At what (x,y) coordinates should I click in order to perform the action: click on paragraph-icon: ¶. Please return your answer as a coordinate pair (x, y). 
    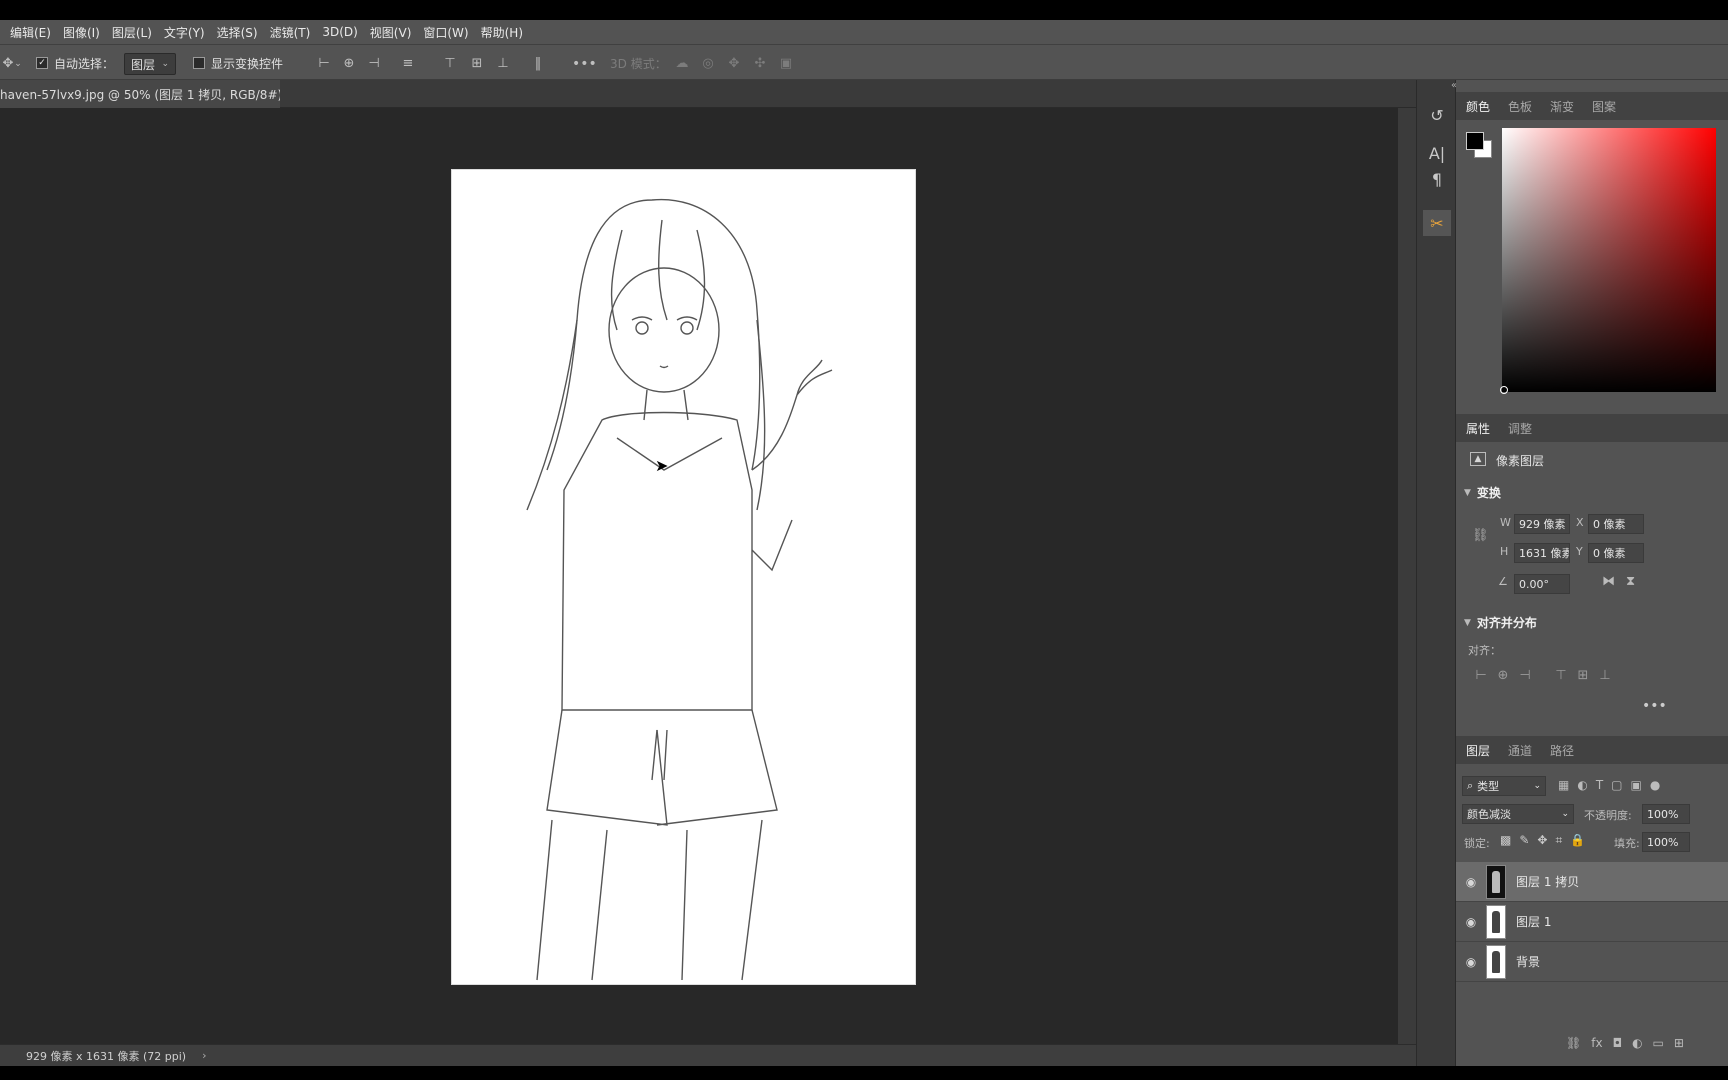
    Looking at the image, I should click on (1437, 179).